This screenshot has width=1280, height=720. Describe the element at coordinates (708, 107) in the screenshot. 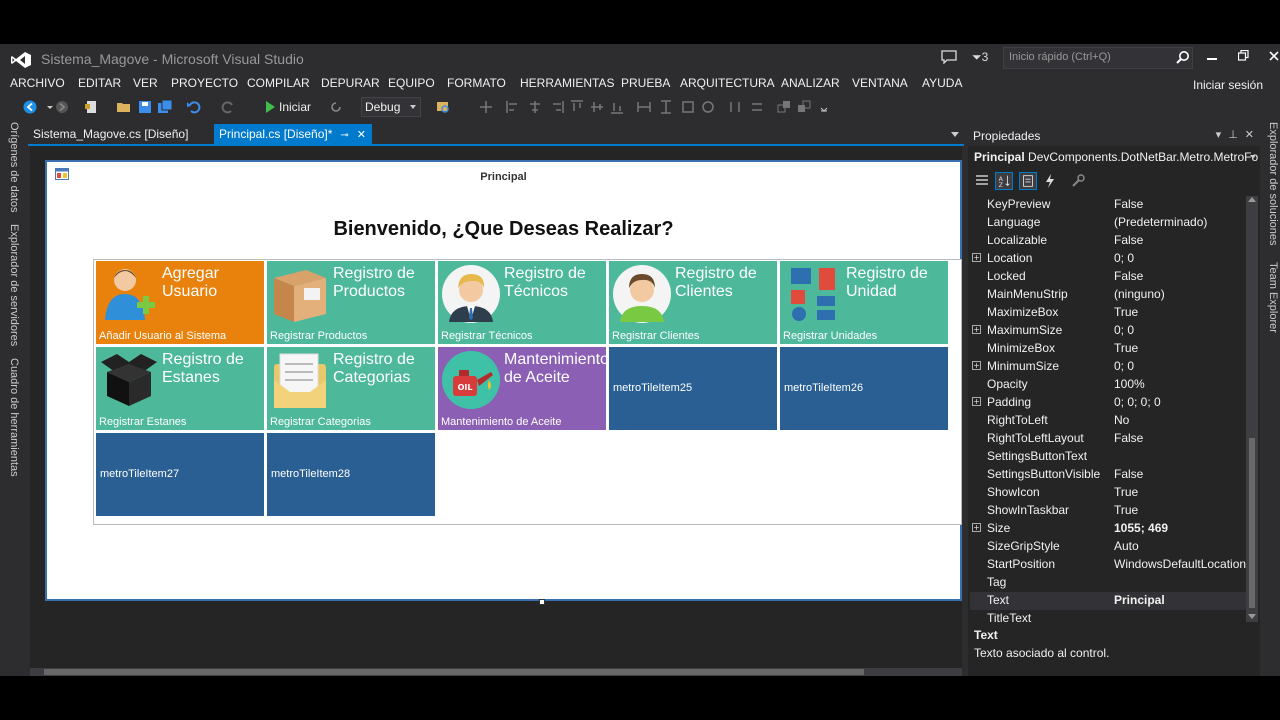

I see `size-to-grid-icon` at that location.